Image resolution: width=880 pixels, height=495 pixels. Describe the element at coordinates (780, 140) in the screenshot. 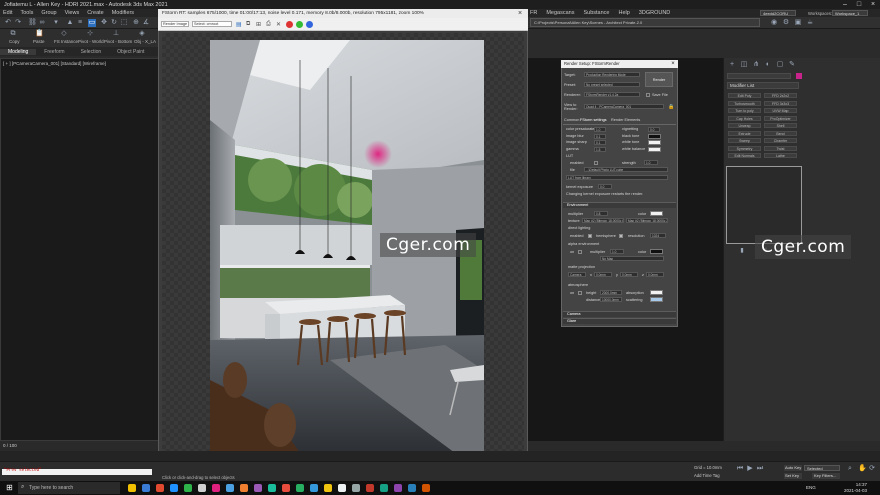

I see `modifier-button: Chamfer` at that location.